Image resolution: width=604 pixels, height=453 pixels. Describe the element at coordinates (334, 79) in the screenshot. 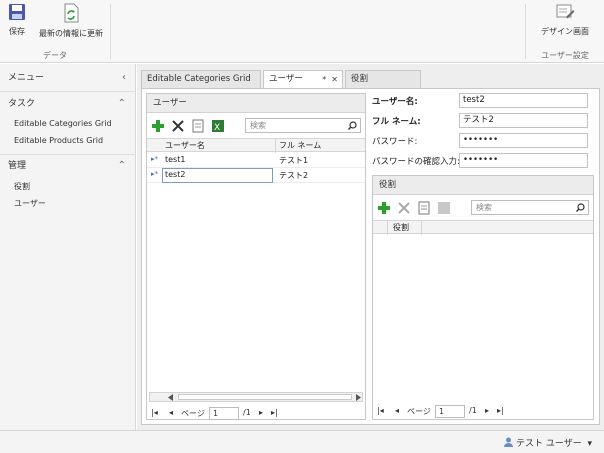

I see `close-icon: ✕` at that location.